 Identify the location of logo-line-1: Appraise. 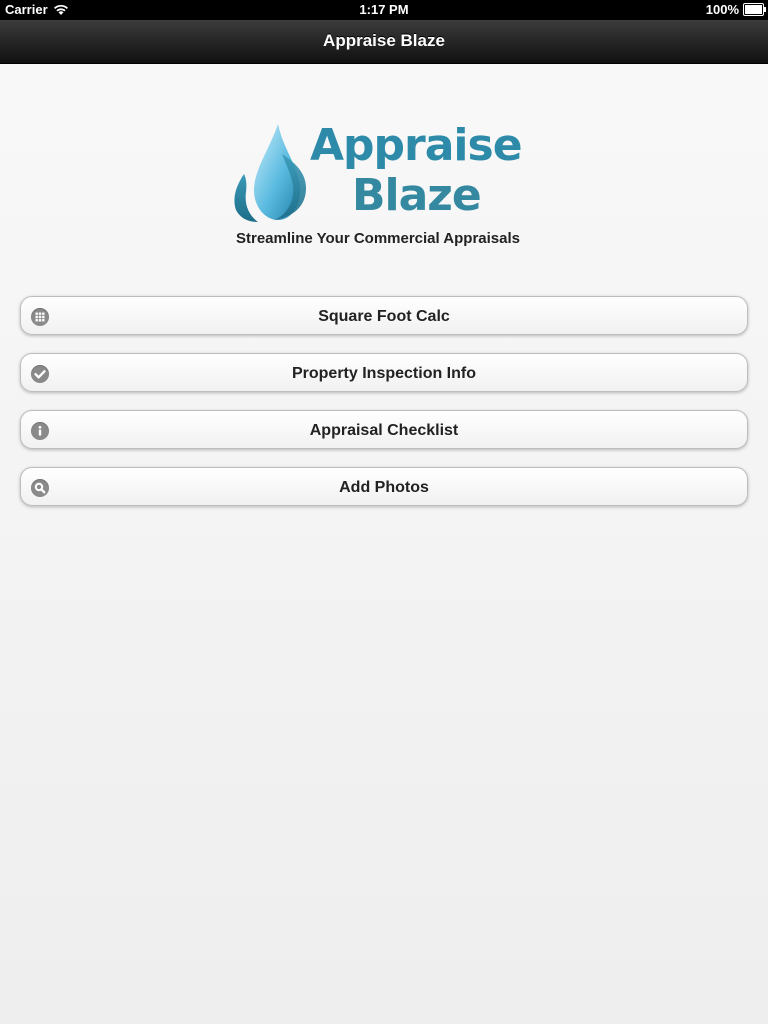
(416, 145).